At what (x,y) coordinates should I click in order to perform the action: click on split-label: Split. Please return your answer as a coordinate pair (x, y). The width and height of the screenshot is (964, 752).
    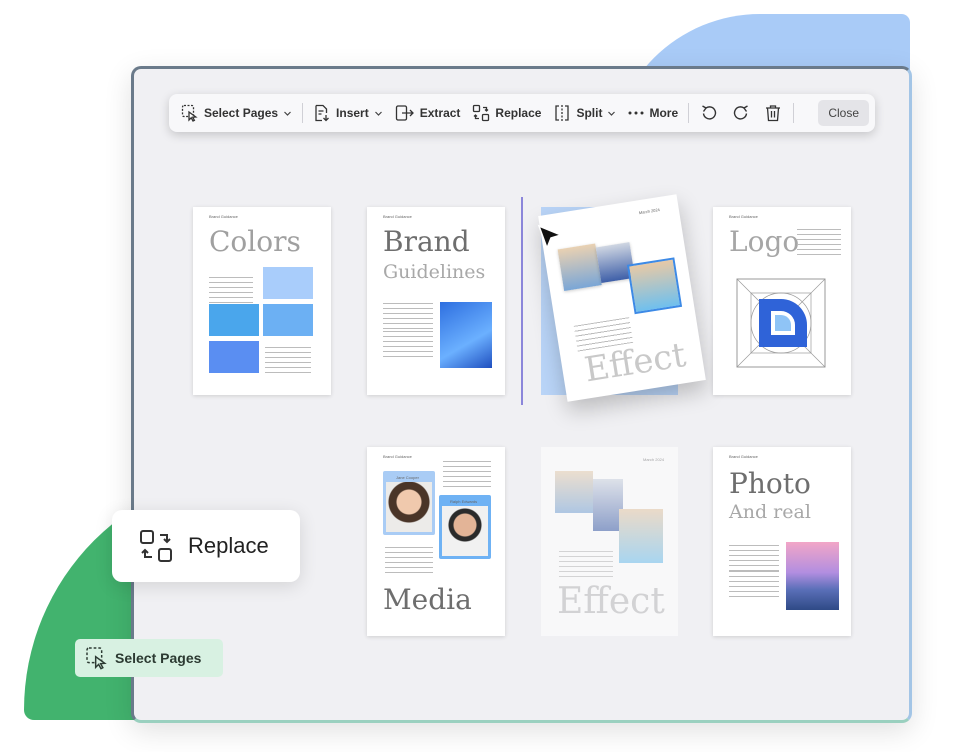
    Looking at the image, I should click on (589, 113).